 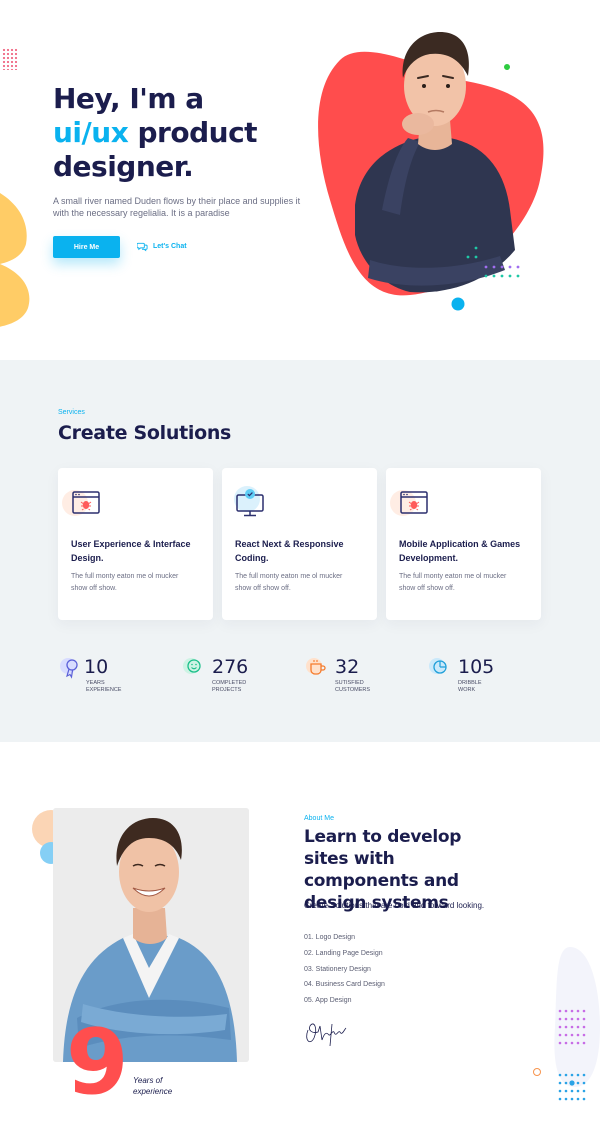 I want to click on stat-label-line2: Projects, so click(x=227, y=690).